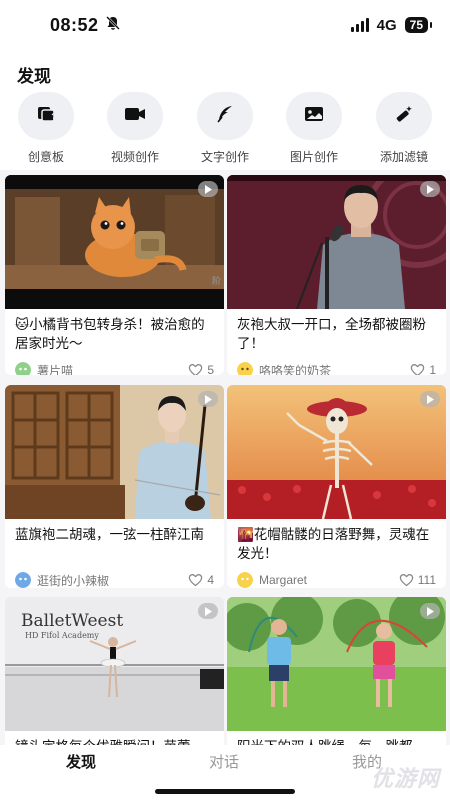  I want to click on like-count: 1, so click(432, 369).